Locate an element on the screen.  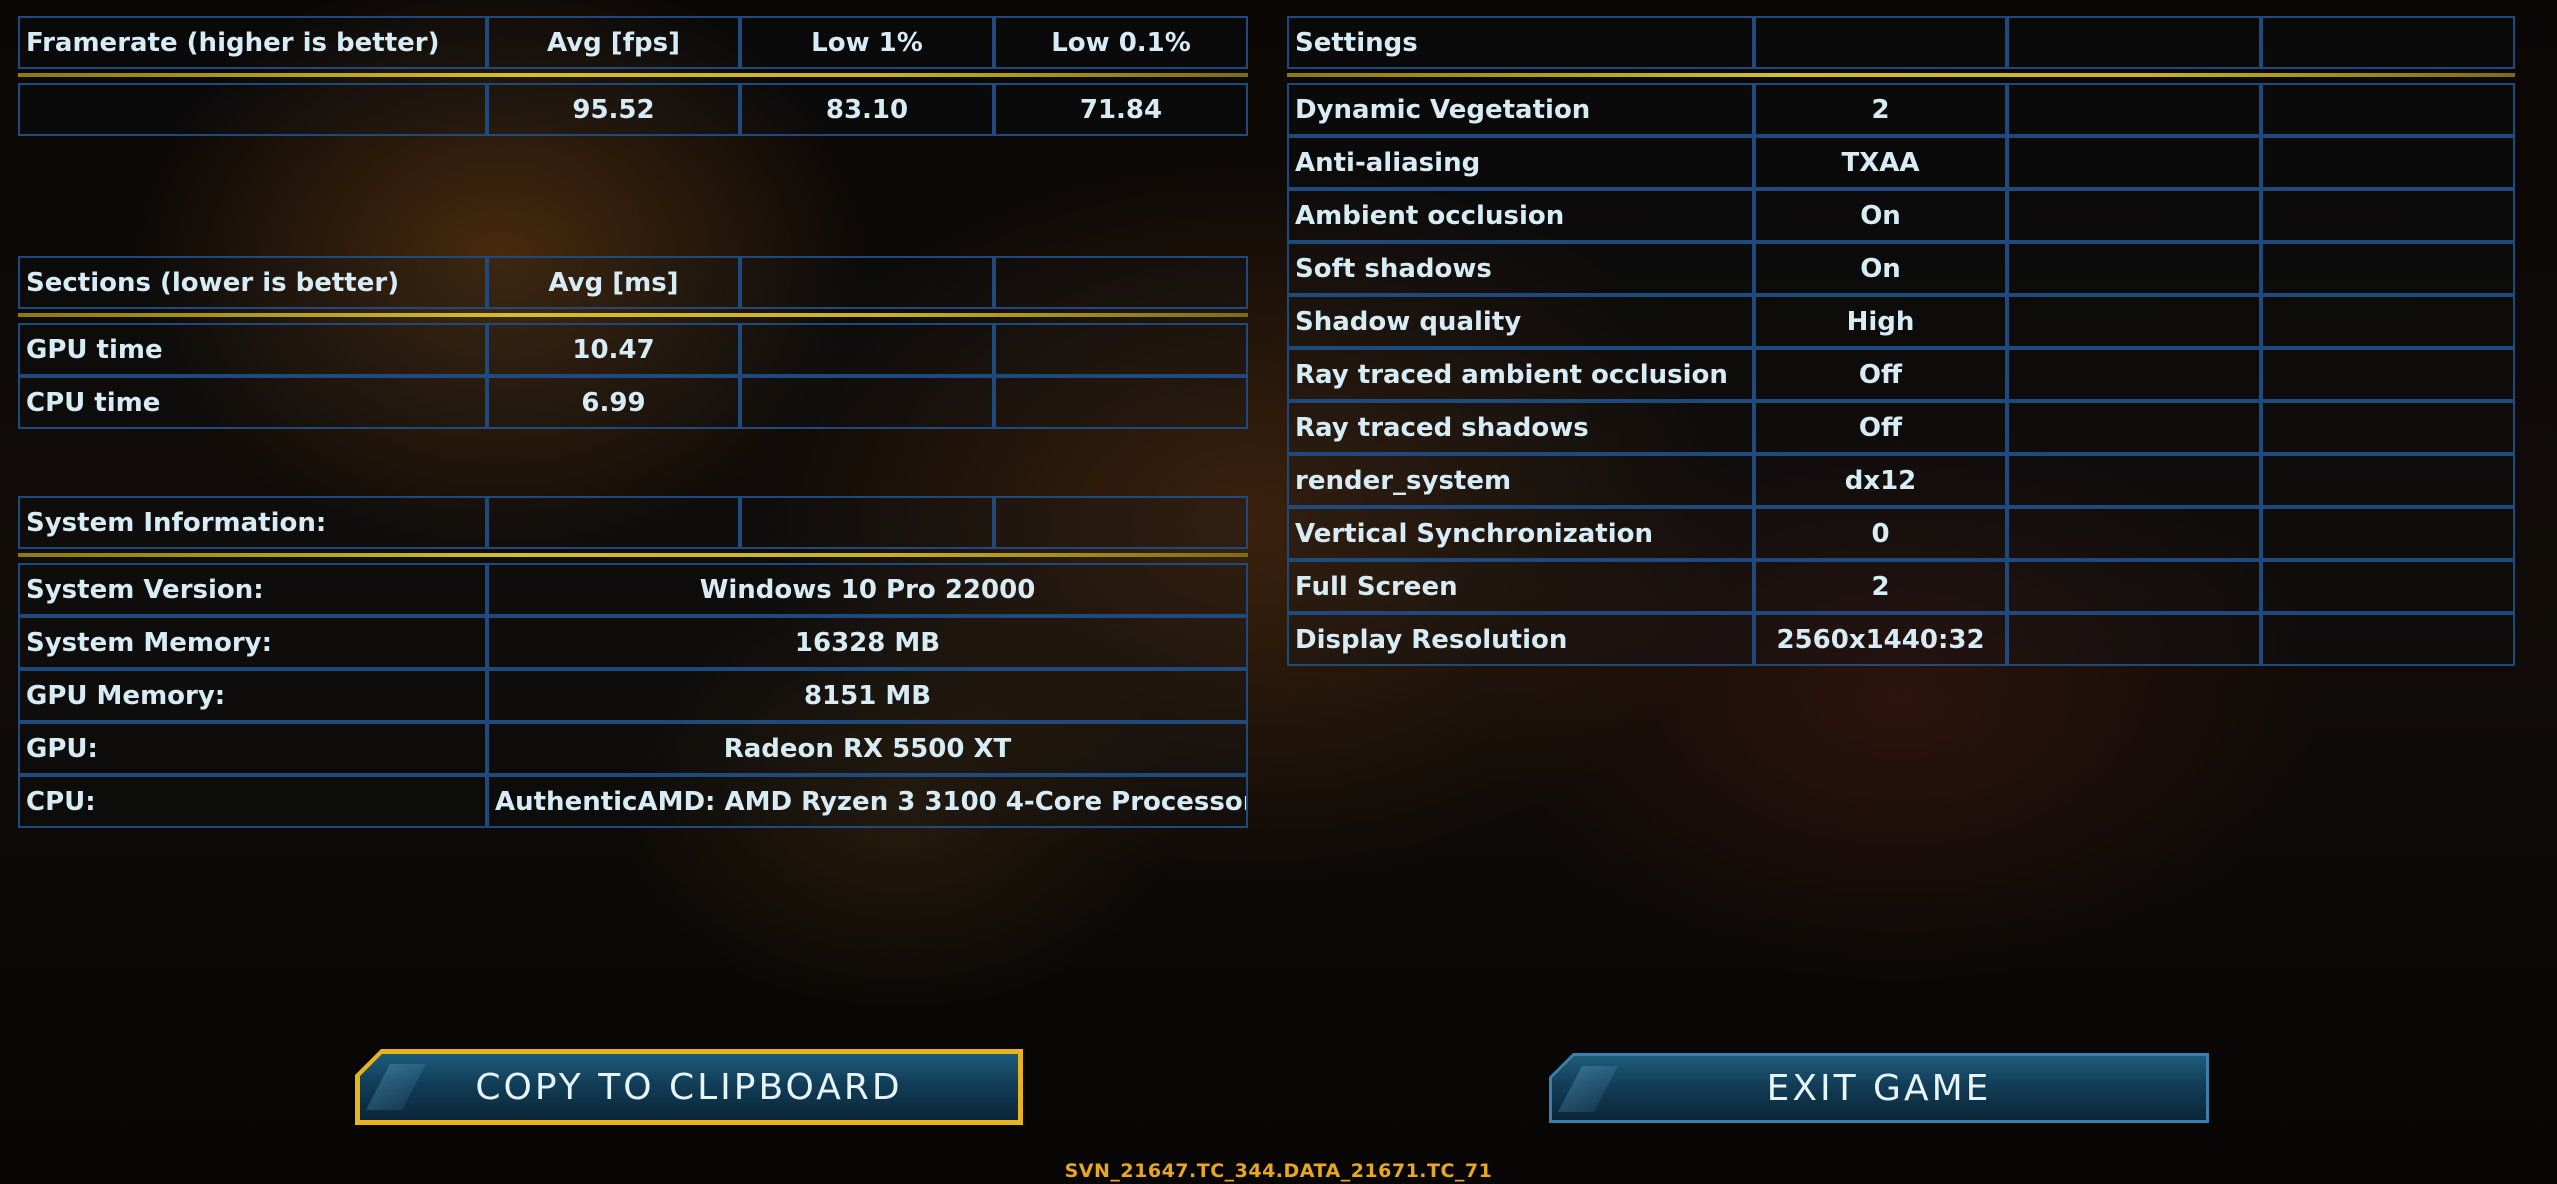
setting-value: High is located at coordinates (1880, 321).